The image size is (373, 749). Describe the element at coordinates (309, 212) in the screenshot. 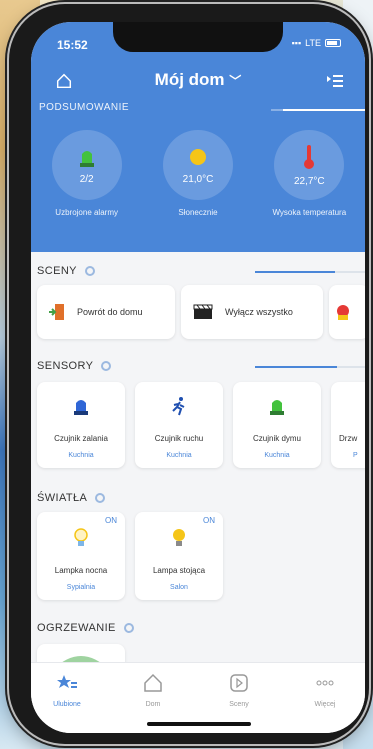

I see `summary-caption: Wysoka temperatura` at that location.